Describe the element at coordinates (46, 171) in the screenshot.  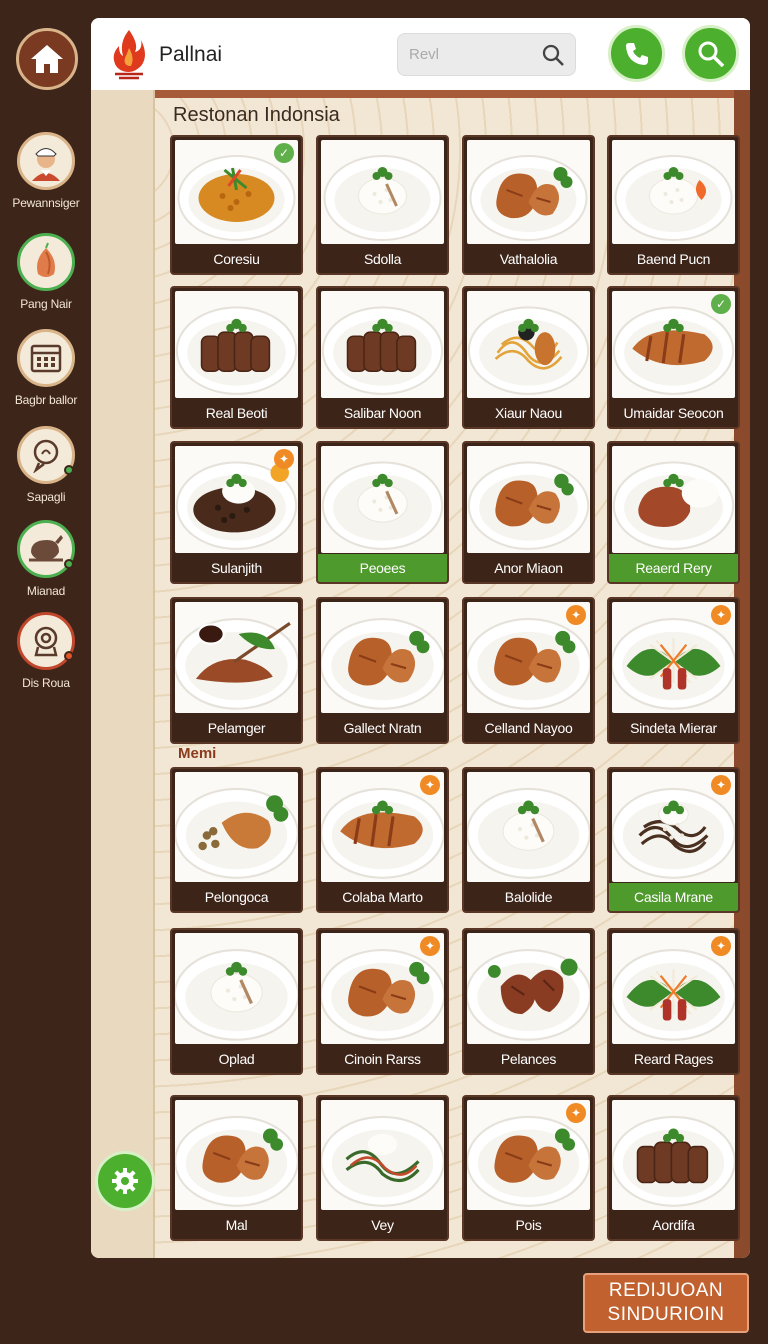
I see `sidebar-item-pewannsiger: Pewannsiger` at that location.